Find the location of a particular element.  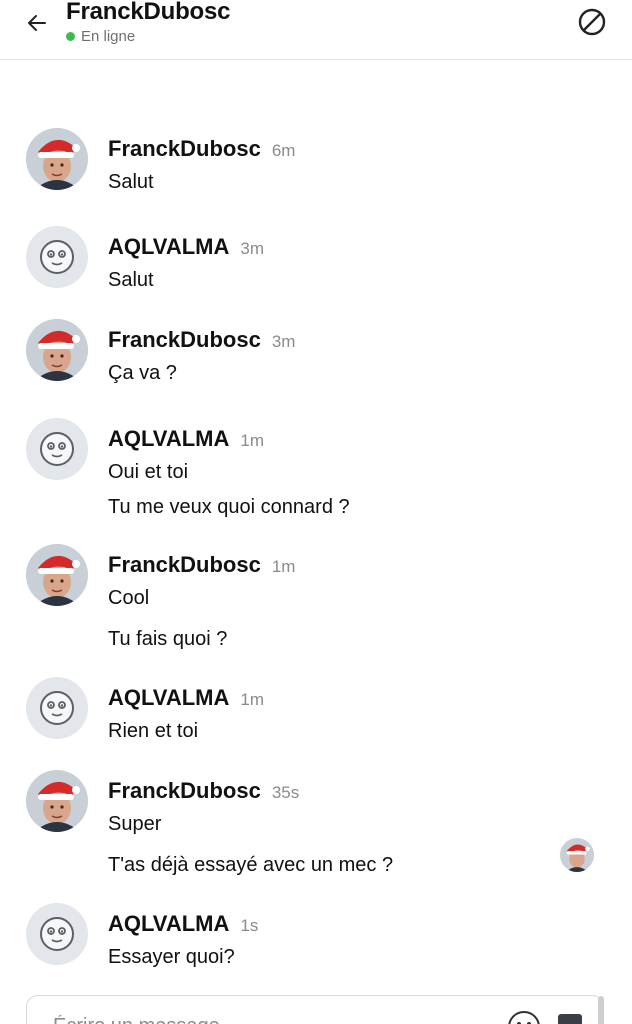

message-header: FranckDubosc 3m is located at coordinates (201, 340).